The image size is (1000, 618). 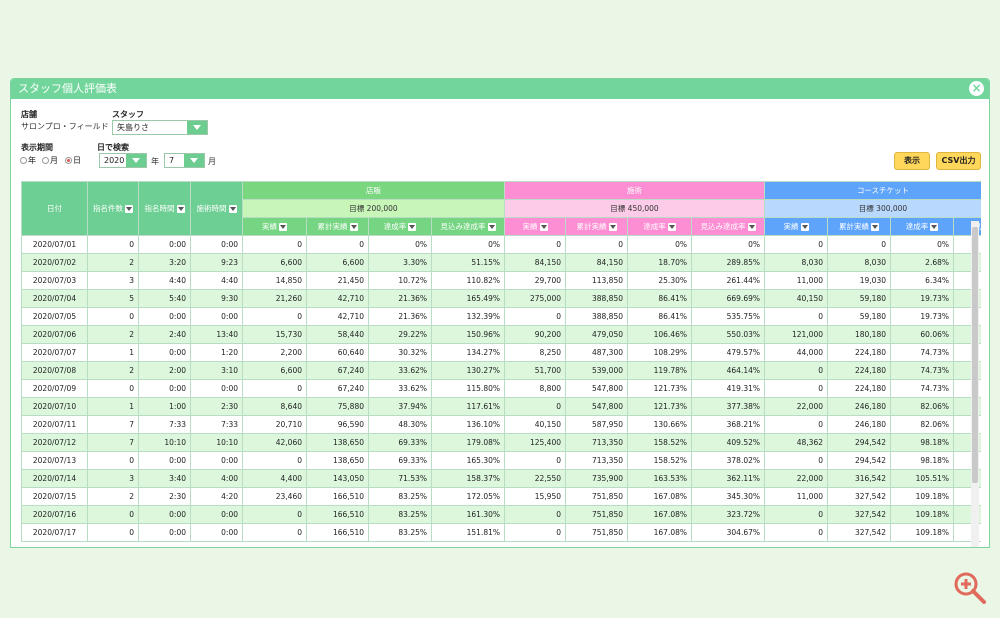 I want to click on period-radio-month: 月, so click(x=50, y=160).